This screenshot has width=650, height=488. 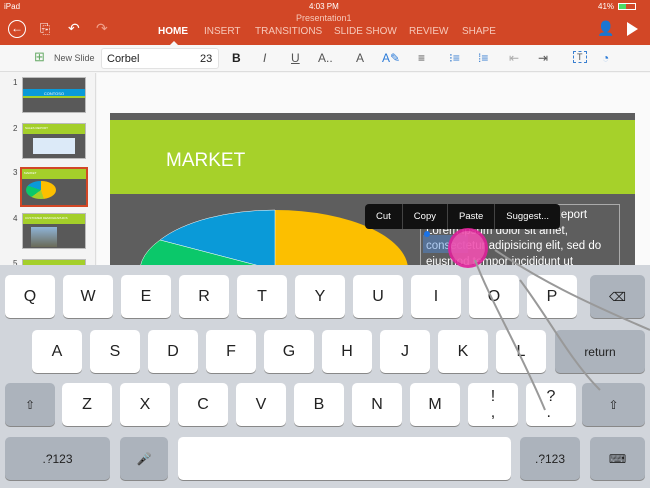 What do you see at coordinates (146, 296) in the screenshot?
I see `key-e: E` at bounding box center [146, 296].